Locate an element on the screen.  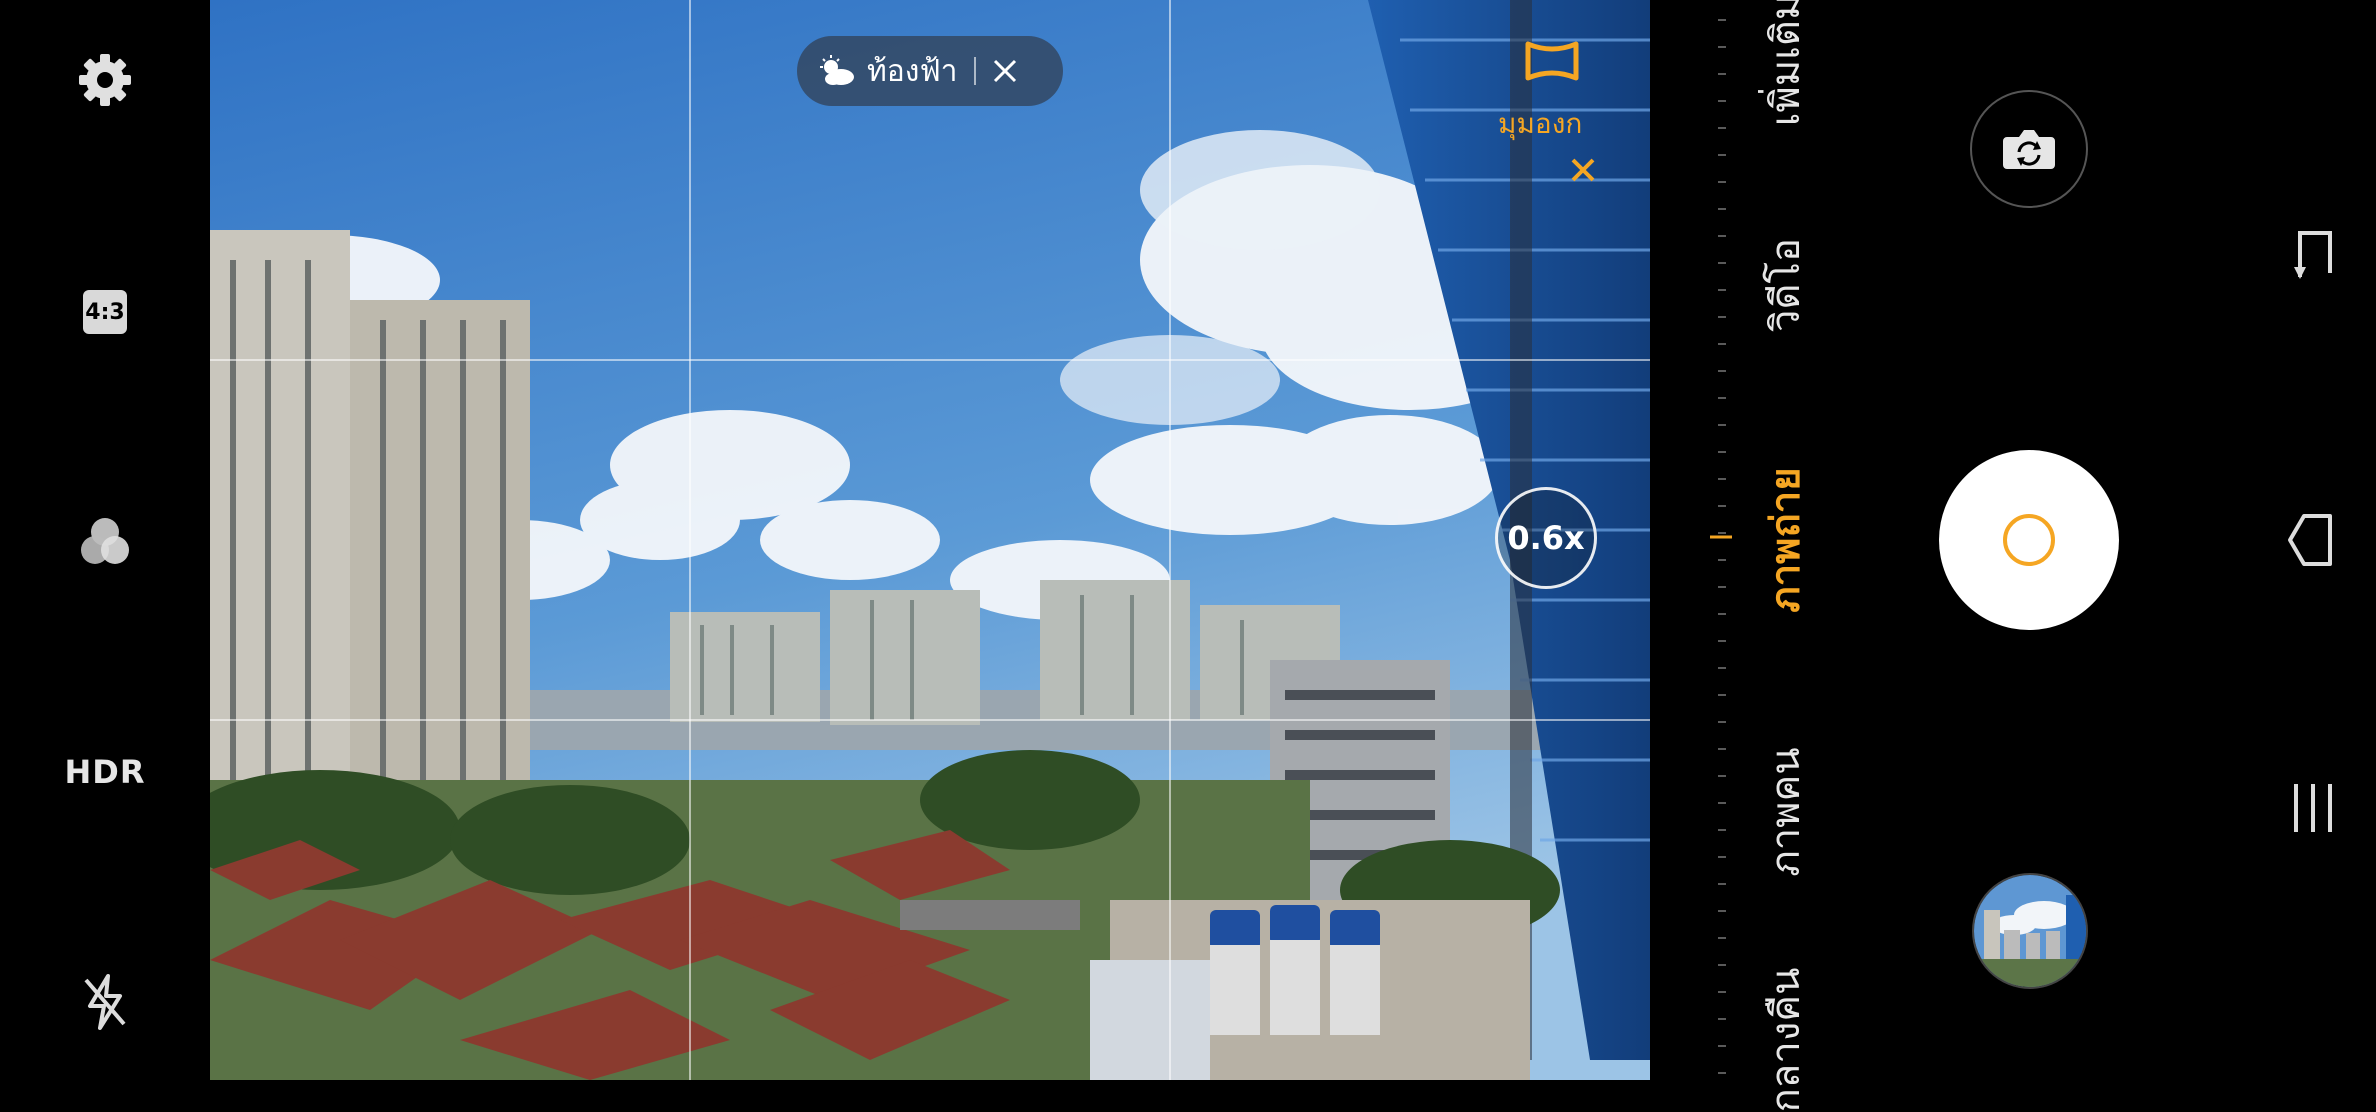
mode-night: กลางคืน is located at coordinates (1785, 1040).